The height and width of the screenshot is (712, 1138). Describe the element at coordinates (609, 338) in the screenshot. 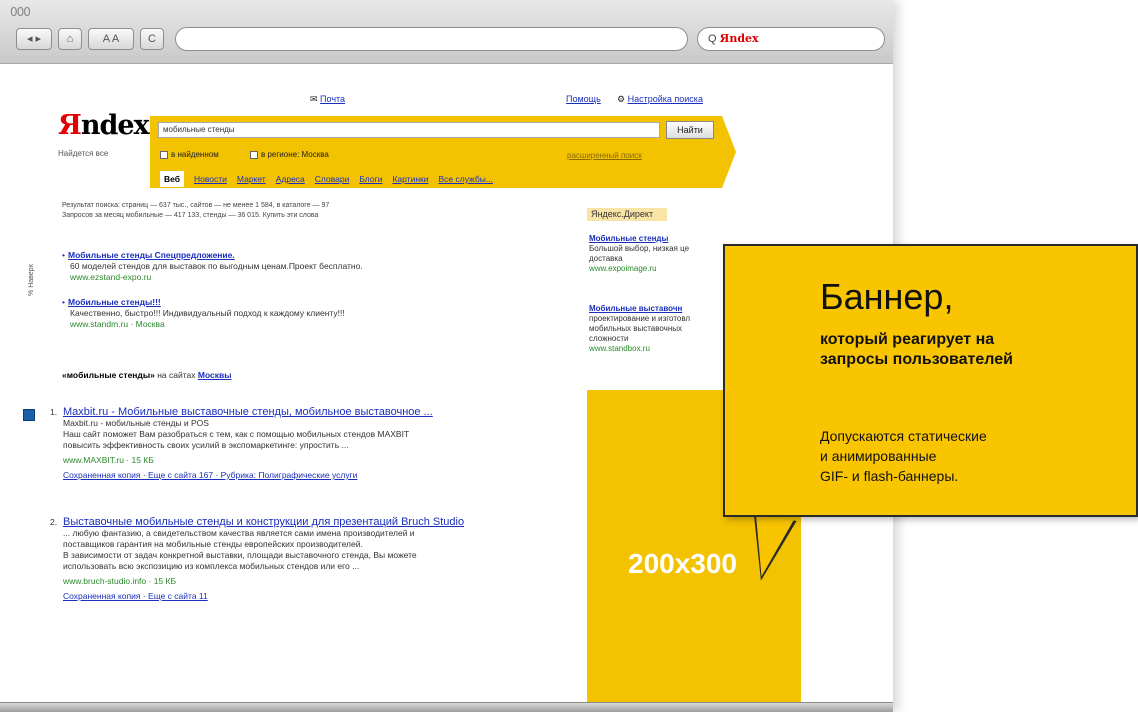

I see `direct-ad-text: сложности` at that location.